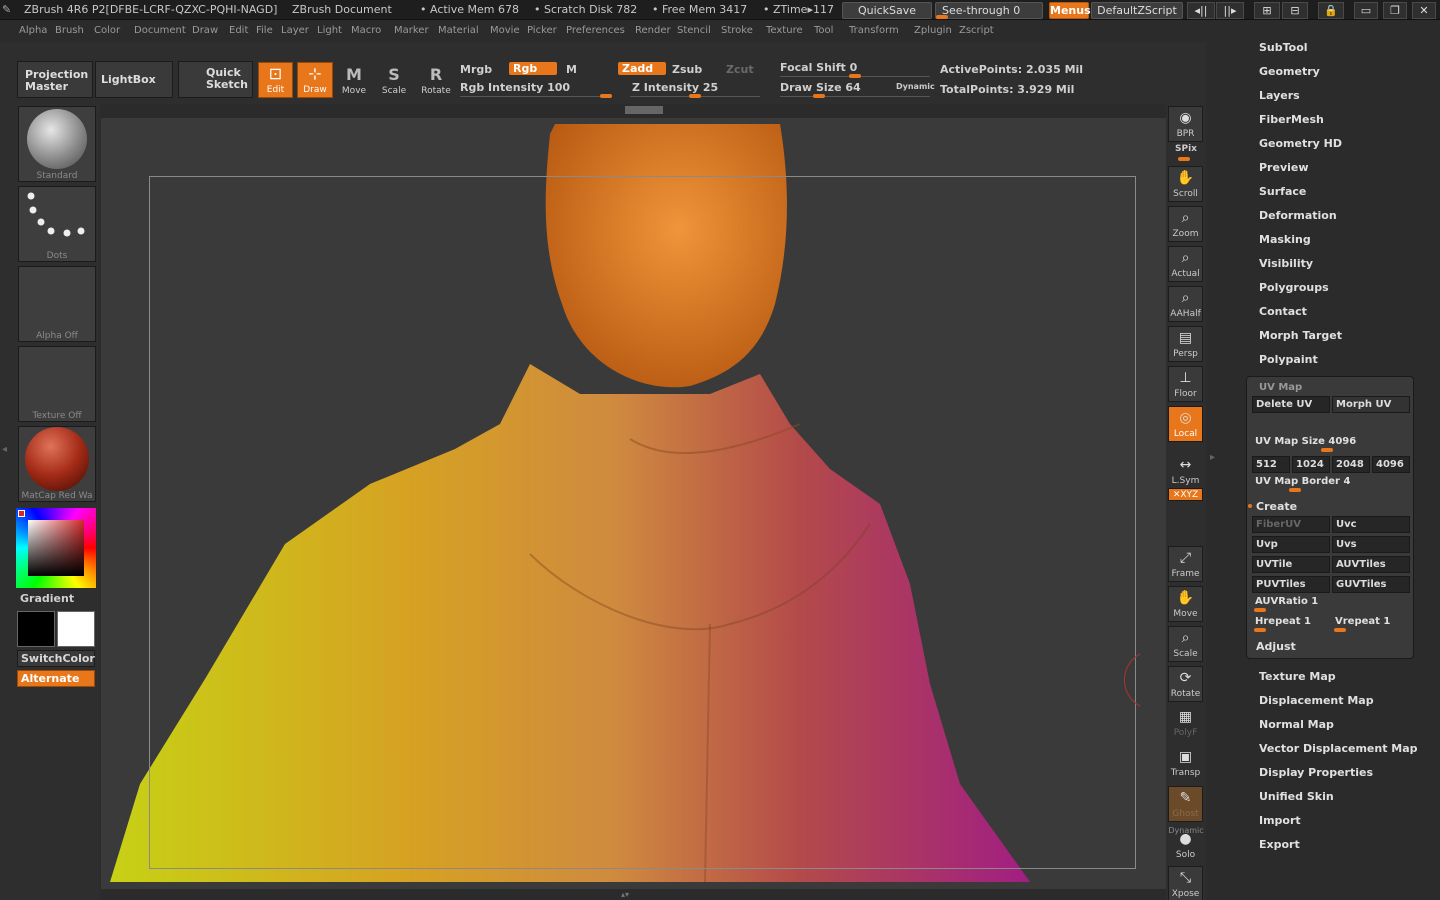 The image size is (1440, 900). Describe the element at coordinates (533, 68) in the screenshot. I see `rgb-toggle: Rgb` at that location.